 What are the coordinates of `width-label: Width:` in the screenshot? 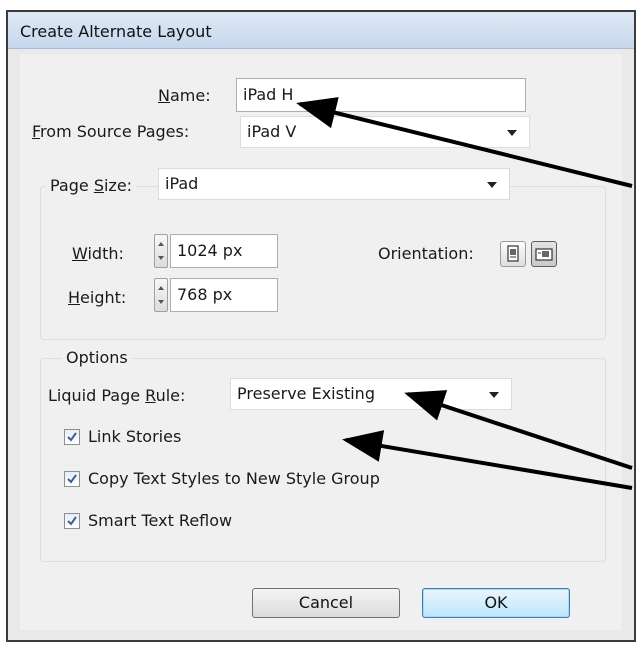 It's located at (98, 253).